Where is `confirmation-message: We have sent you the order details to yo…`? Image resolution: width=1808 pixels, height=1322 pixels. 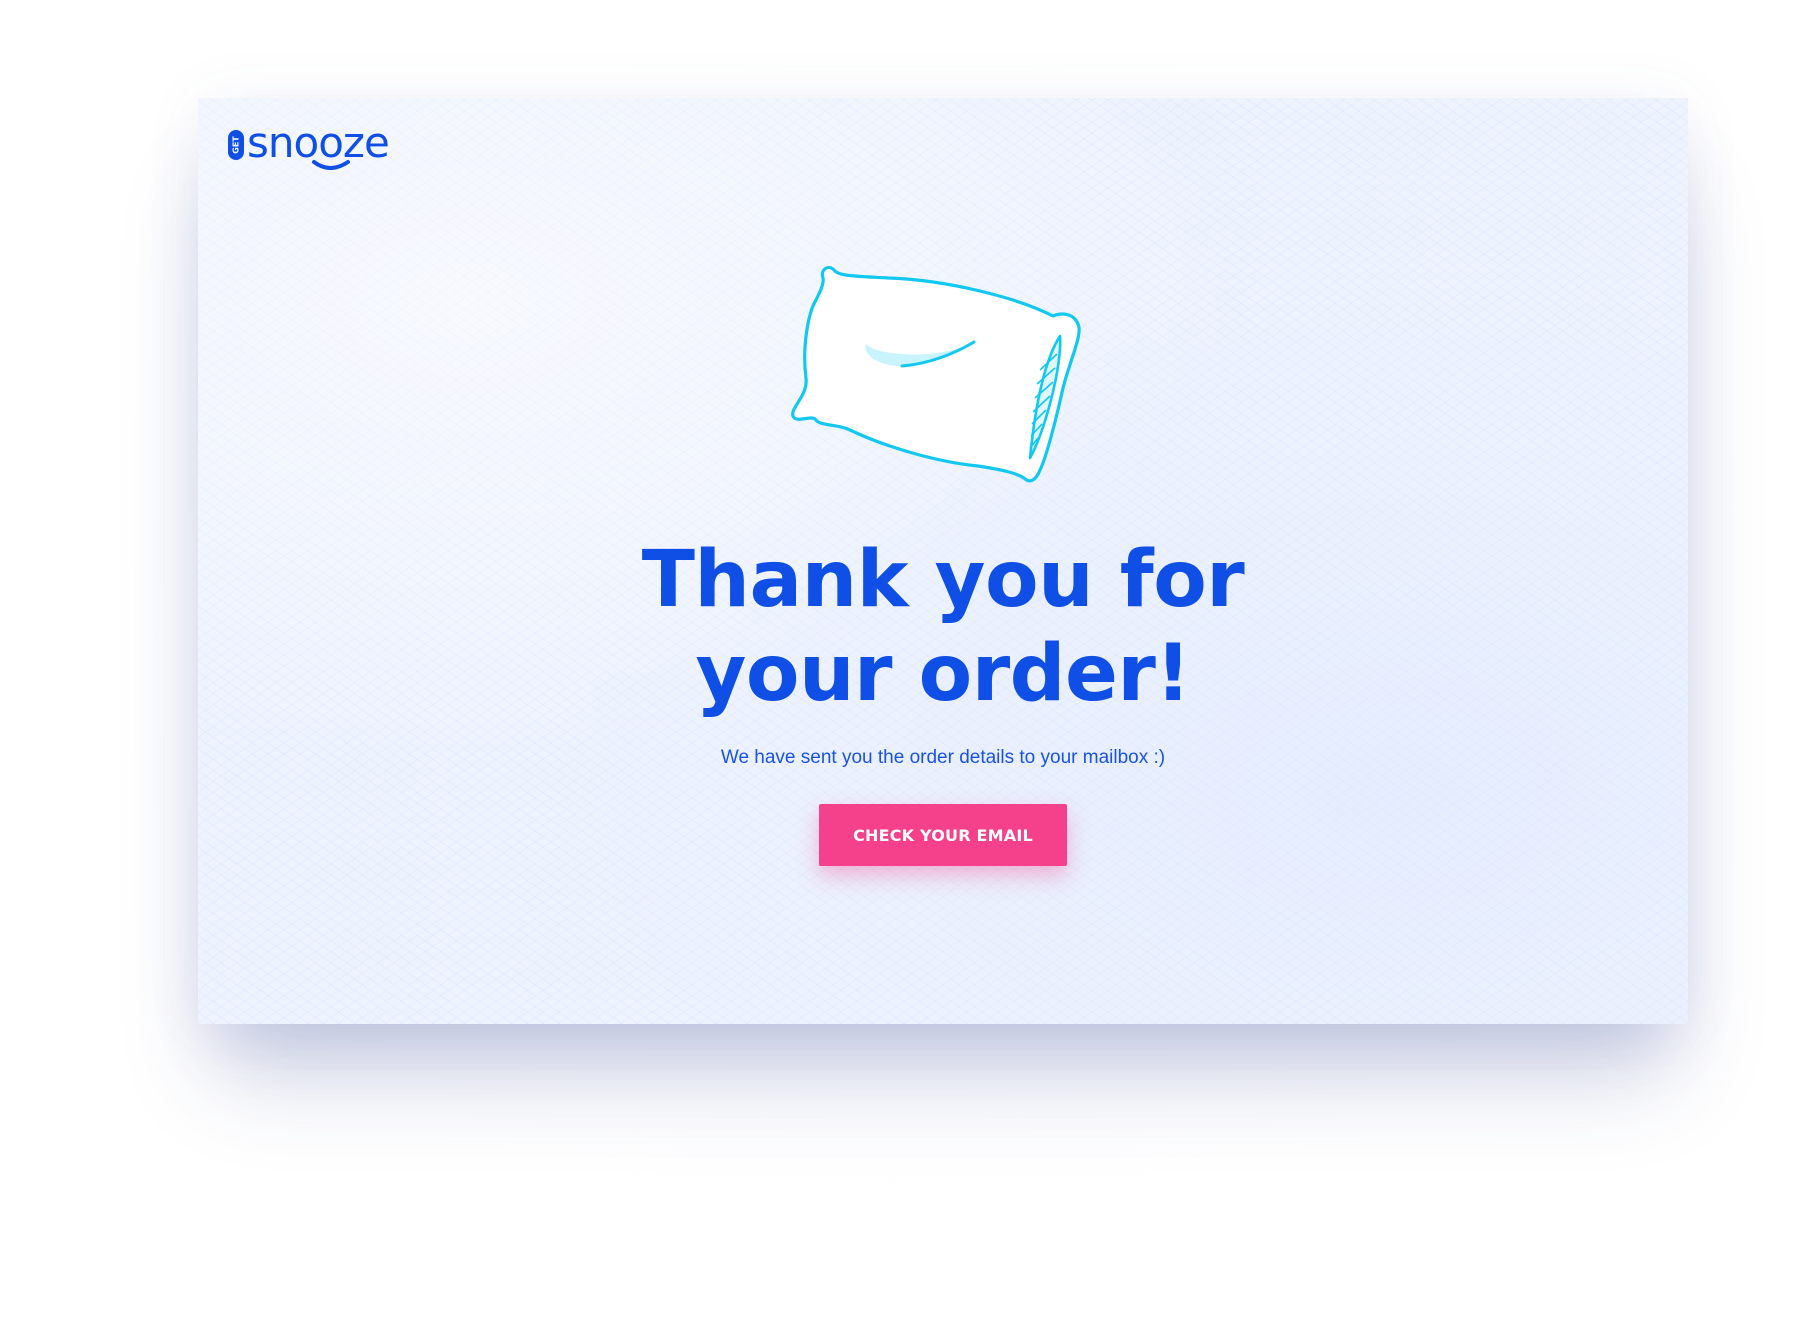
confirmation-message: We have sent you the order details to yo… is located at coordinates (943, 757).